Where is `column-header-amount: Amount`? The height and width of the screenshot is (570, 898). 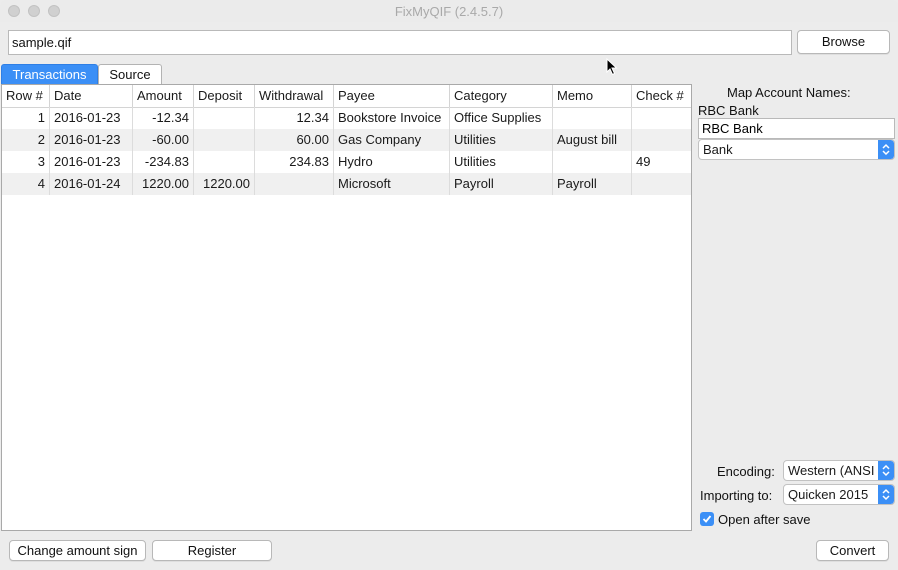 column-header-amount: Amount is located at coordinates (163, 96).